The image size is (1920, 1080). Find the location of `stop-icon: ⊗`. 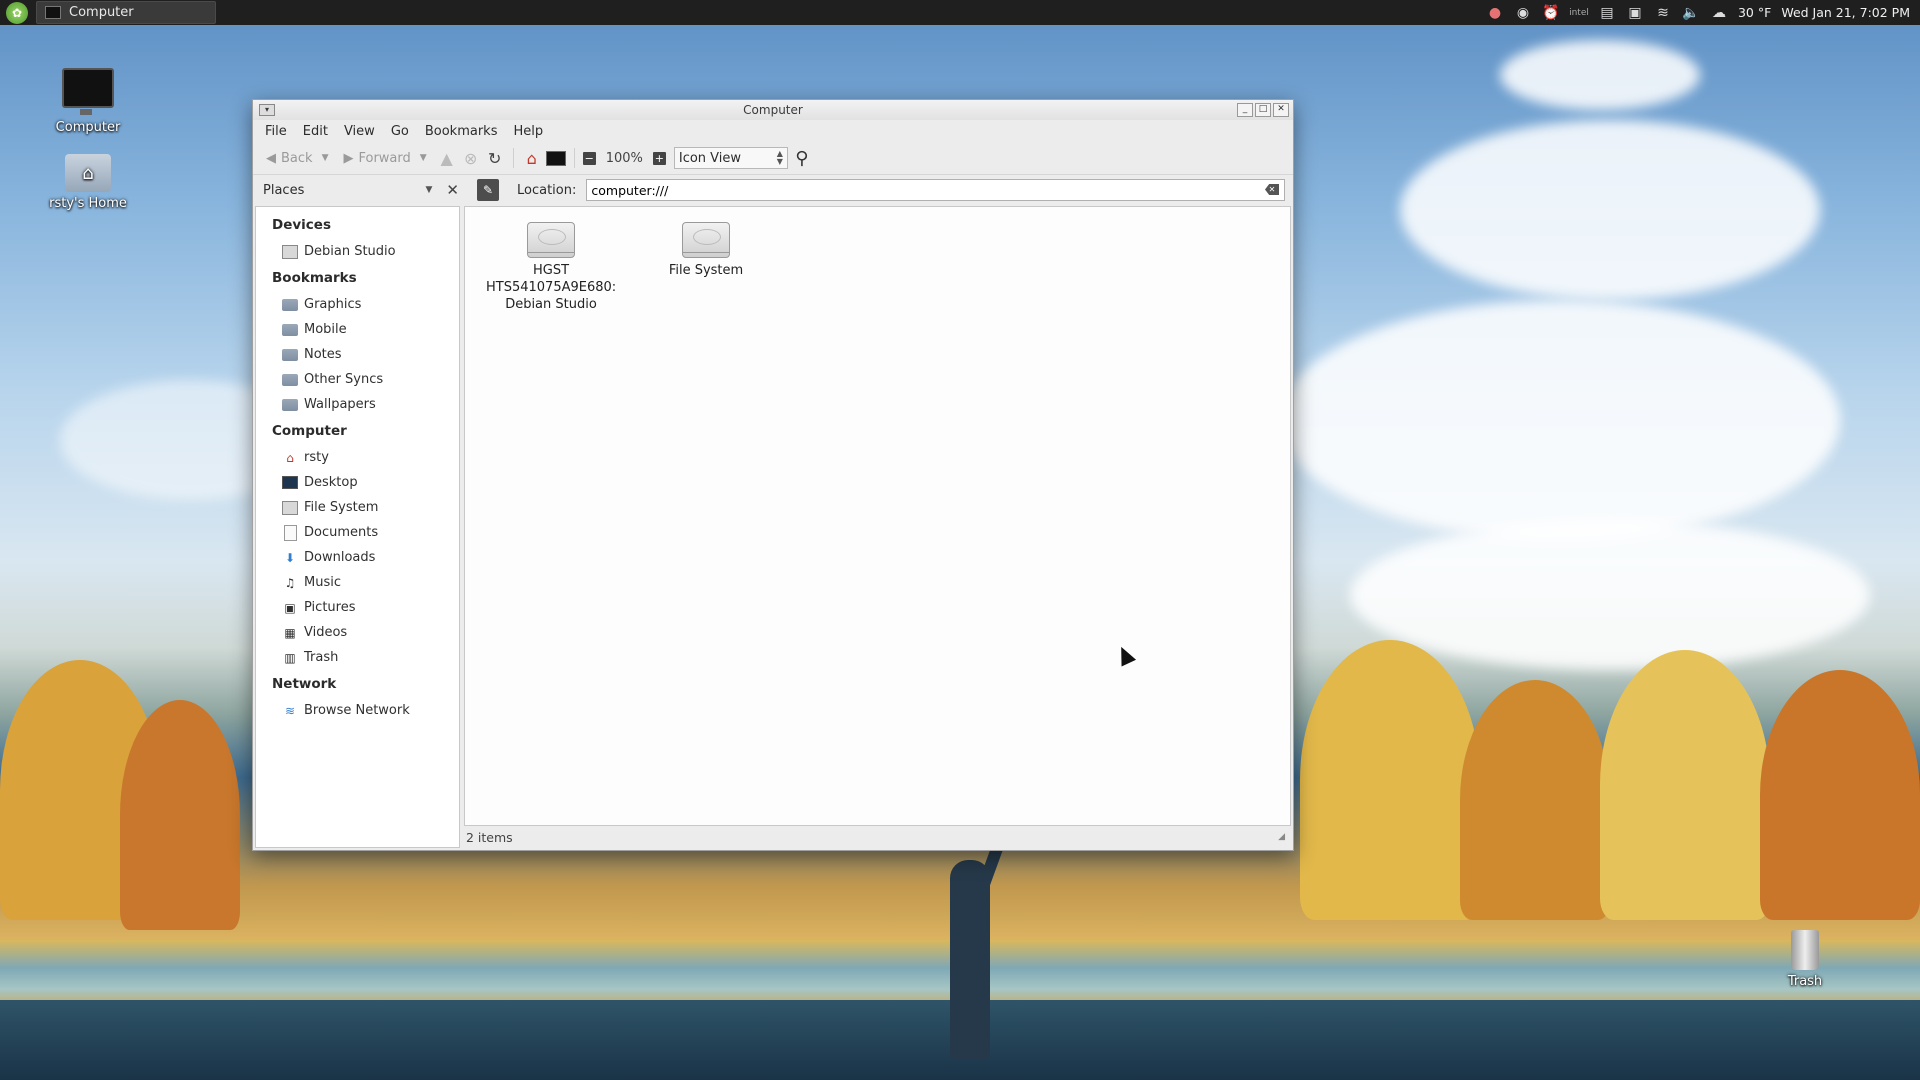

stop-icon: ⊗ is located at coordinates (471, 158).